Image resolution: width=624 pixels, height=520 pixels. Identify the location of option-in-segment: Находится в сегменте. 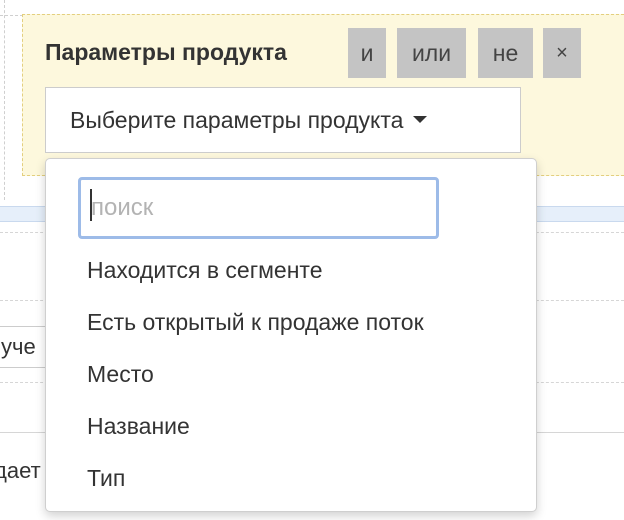
(255, 271).